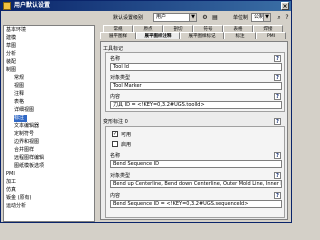 The image size is (320, 240). I want to click on tab-pmi: PMI, so click(271, 35).